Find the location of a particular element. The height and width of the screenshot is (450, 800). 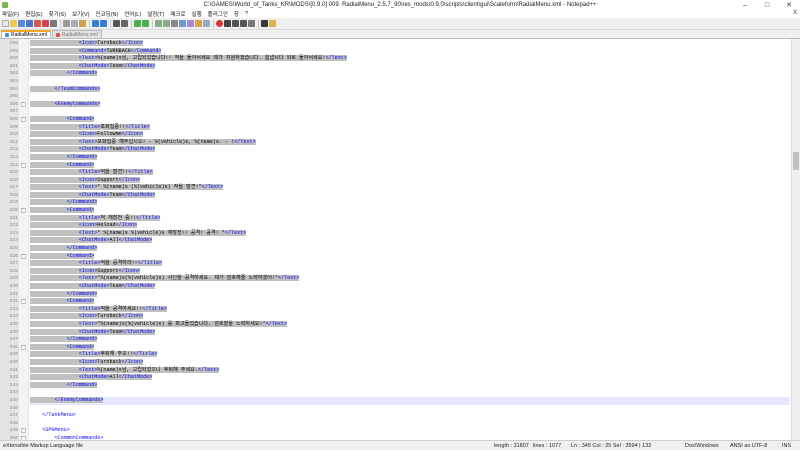

tab-radialmenu-active: RadialMenu.xml is located at coordinates (26, 34).